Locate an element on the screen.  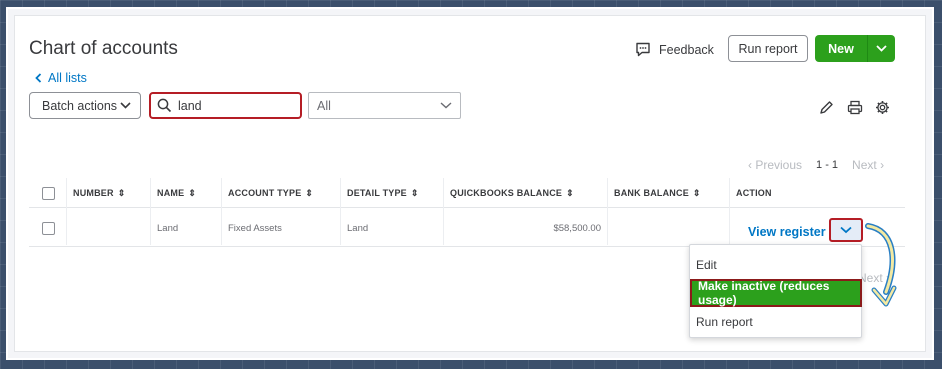
menu-item-make-inactive: Make inactive (reduces usage) is located at coordinates (776, 293).